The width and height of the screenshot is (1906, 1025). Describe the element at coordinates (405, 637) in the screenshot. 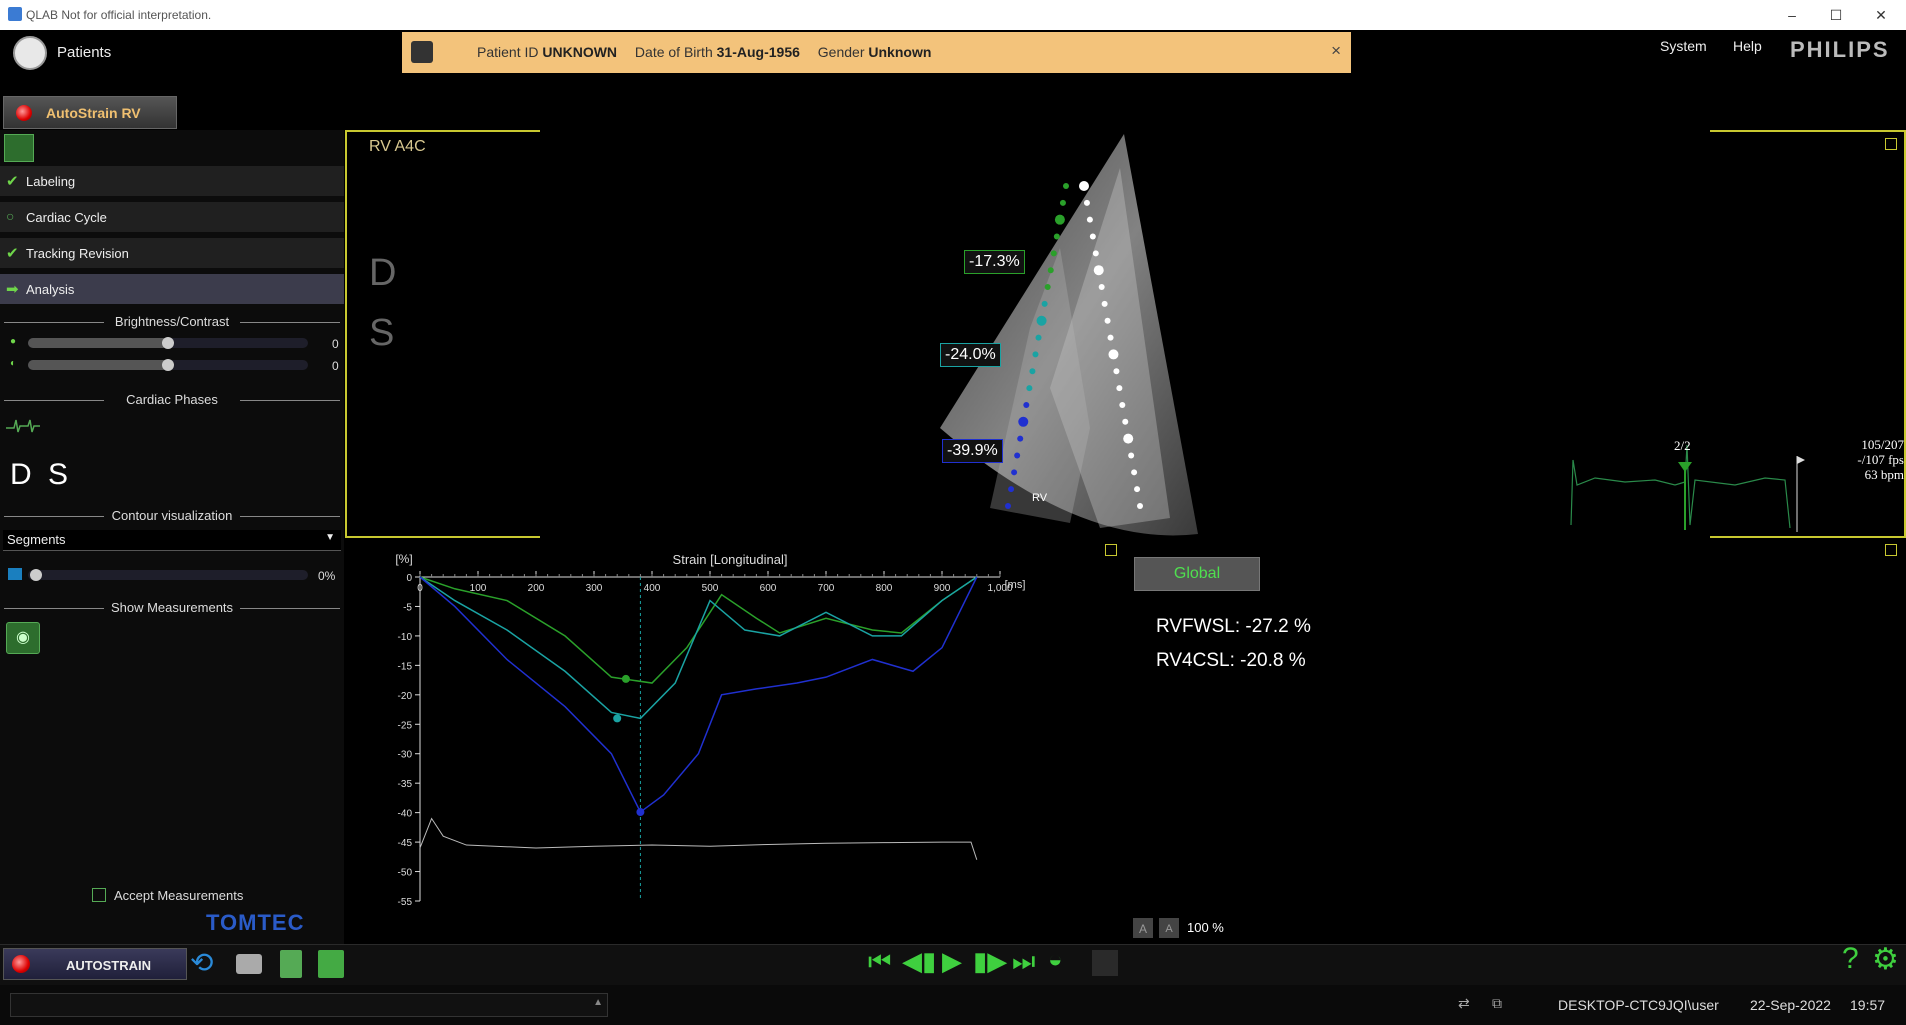

I see `y-tick-label: -10` at that location.